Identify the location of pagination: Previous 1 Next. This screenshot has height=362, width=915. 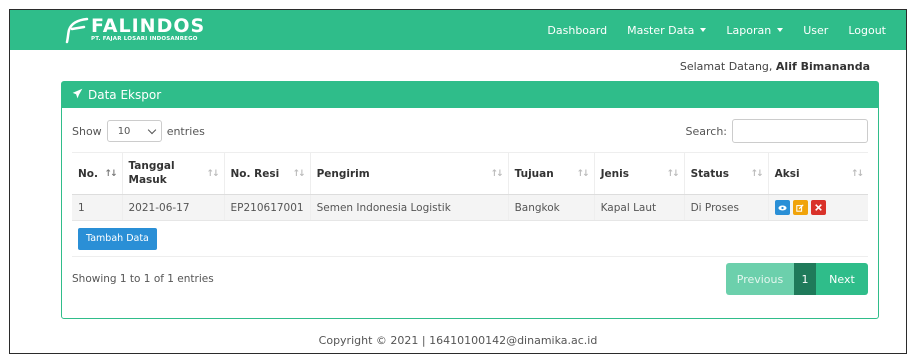
(797, 279).